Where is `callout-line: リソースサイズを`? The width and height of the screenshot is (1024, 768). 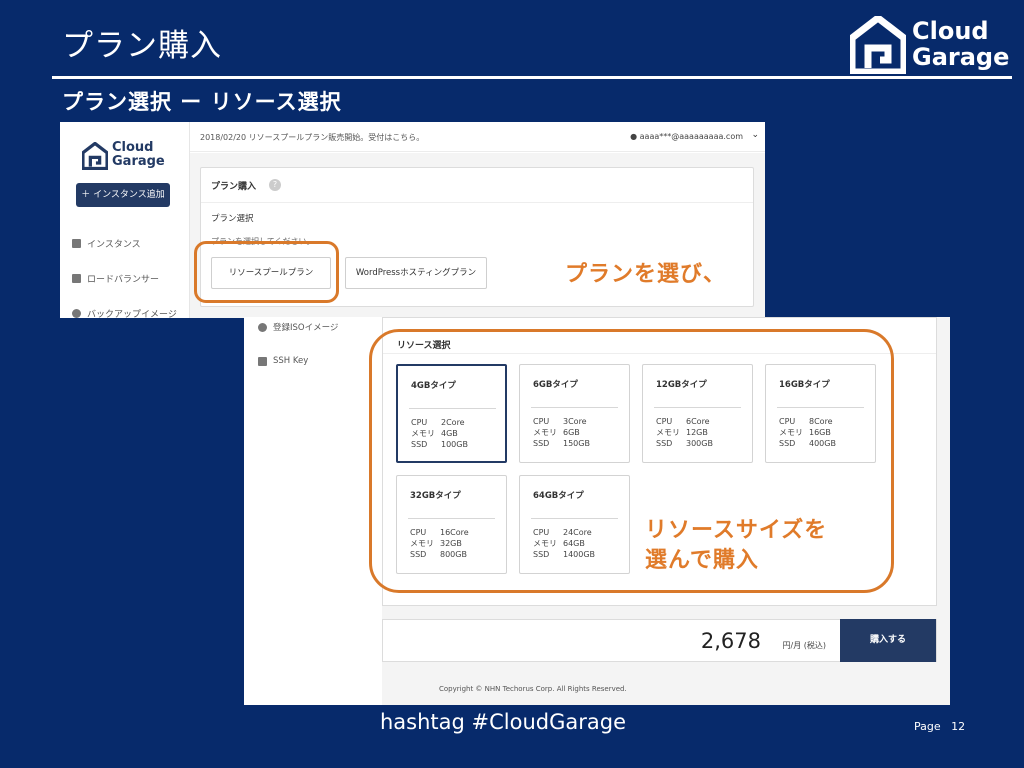
callout-line: リソースサイズを is located at coordinates (736, 530).